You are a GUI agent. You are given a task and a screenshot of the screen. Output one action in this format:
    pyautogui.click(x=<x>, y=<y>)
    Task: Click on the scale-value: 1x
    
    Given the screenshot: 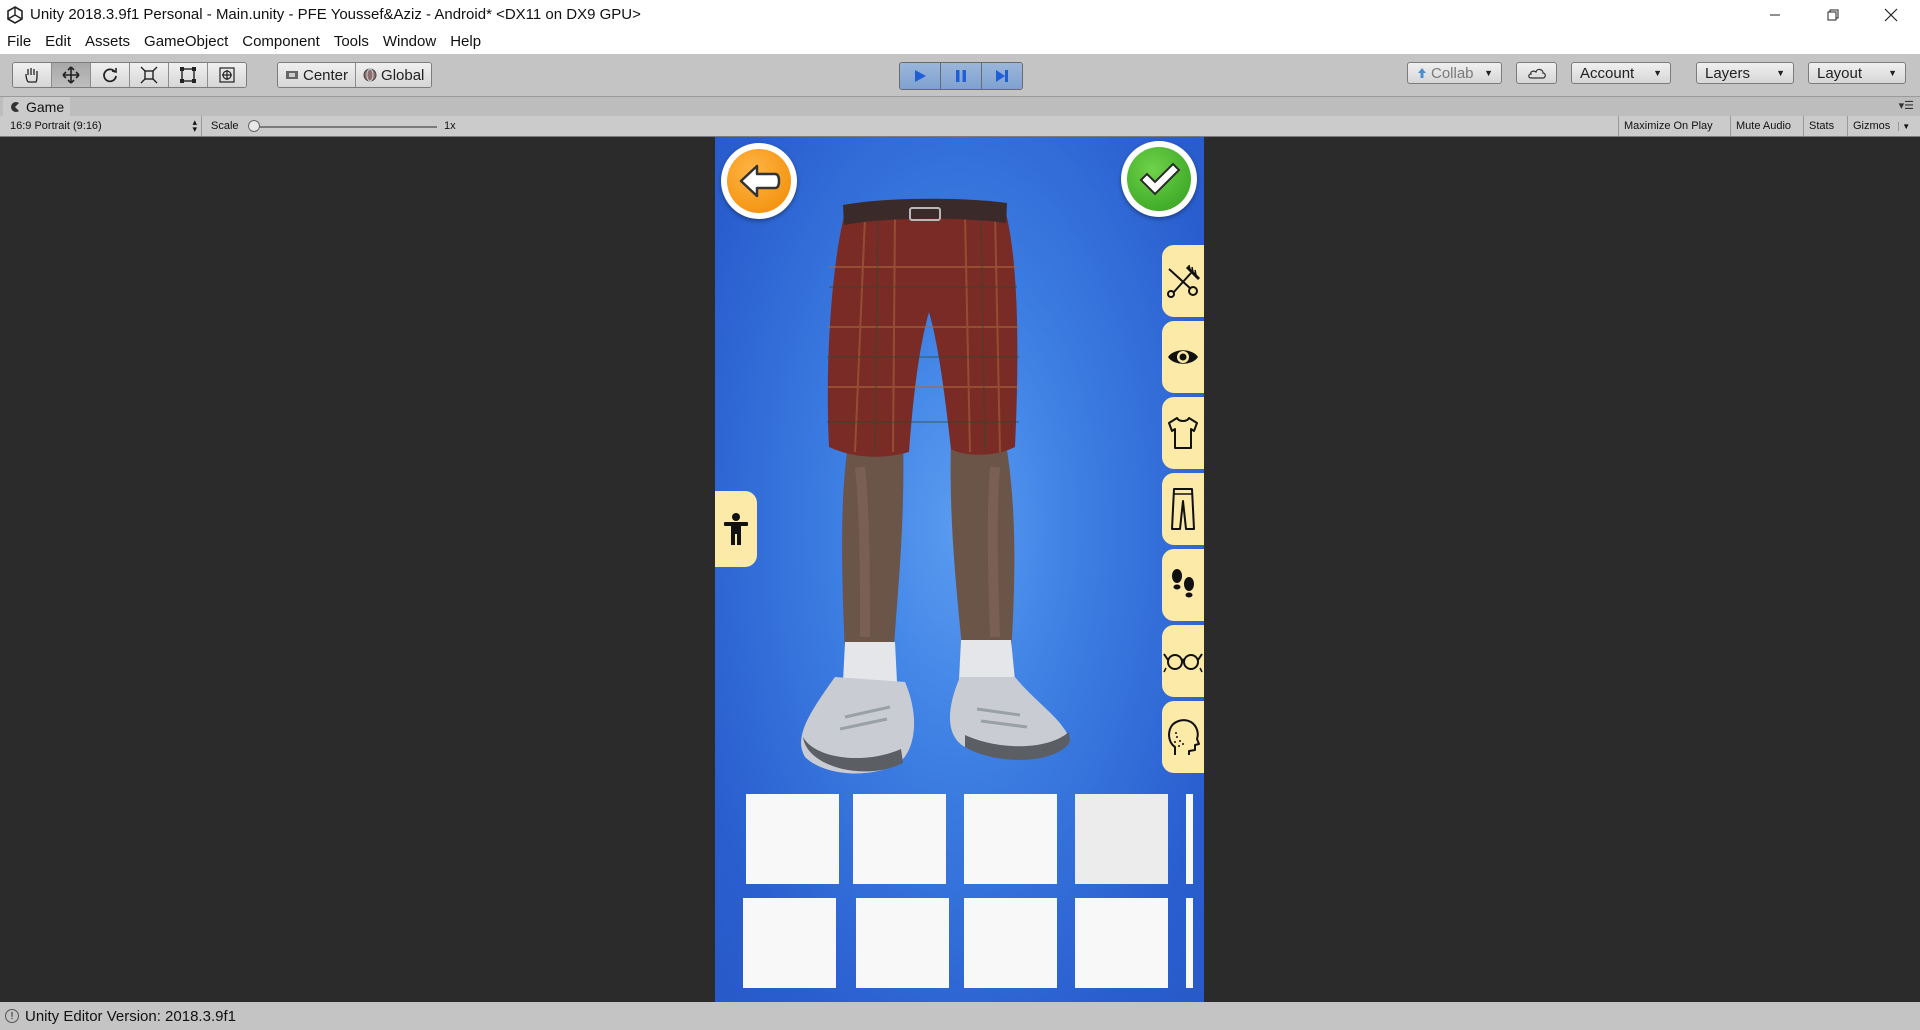 What is the action you would take?
    pyautogui.click(x=450, y=126)
    